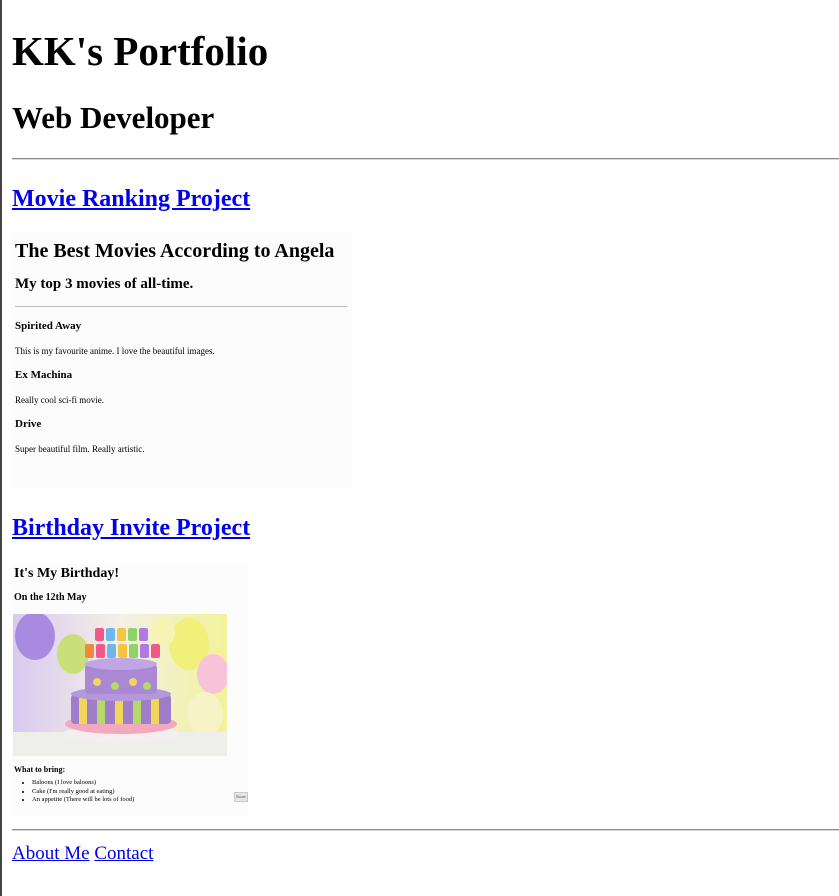 The width and height of the screenshot is (839, 896). What do you see at coordinates (80, 449) in the screenshot?
I see `preview-movie-description: Super beautiful film. Really artistic.` at bounding box center [80, 449].